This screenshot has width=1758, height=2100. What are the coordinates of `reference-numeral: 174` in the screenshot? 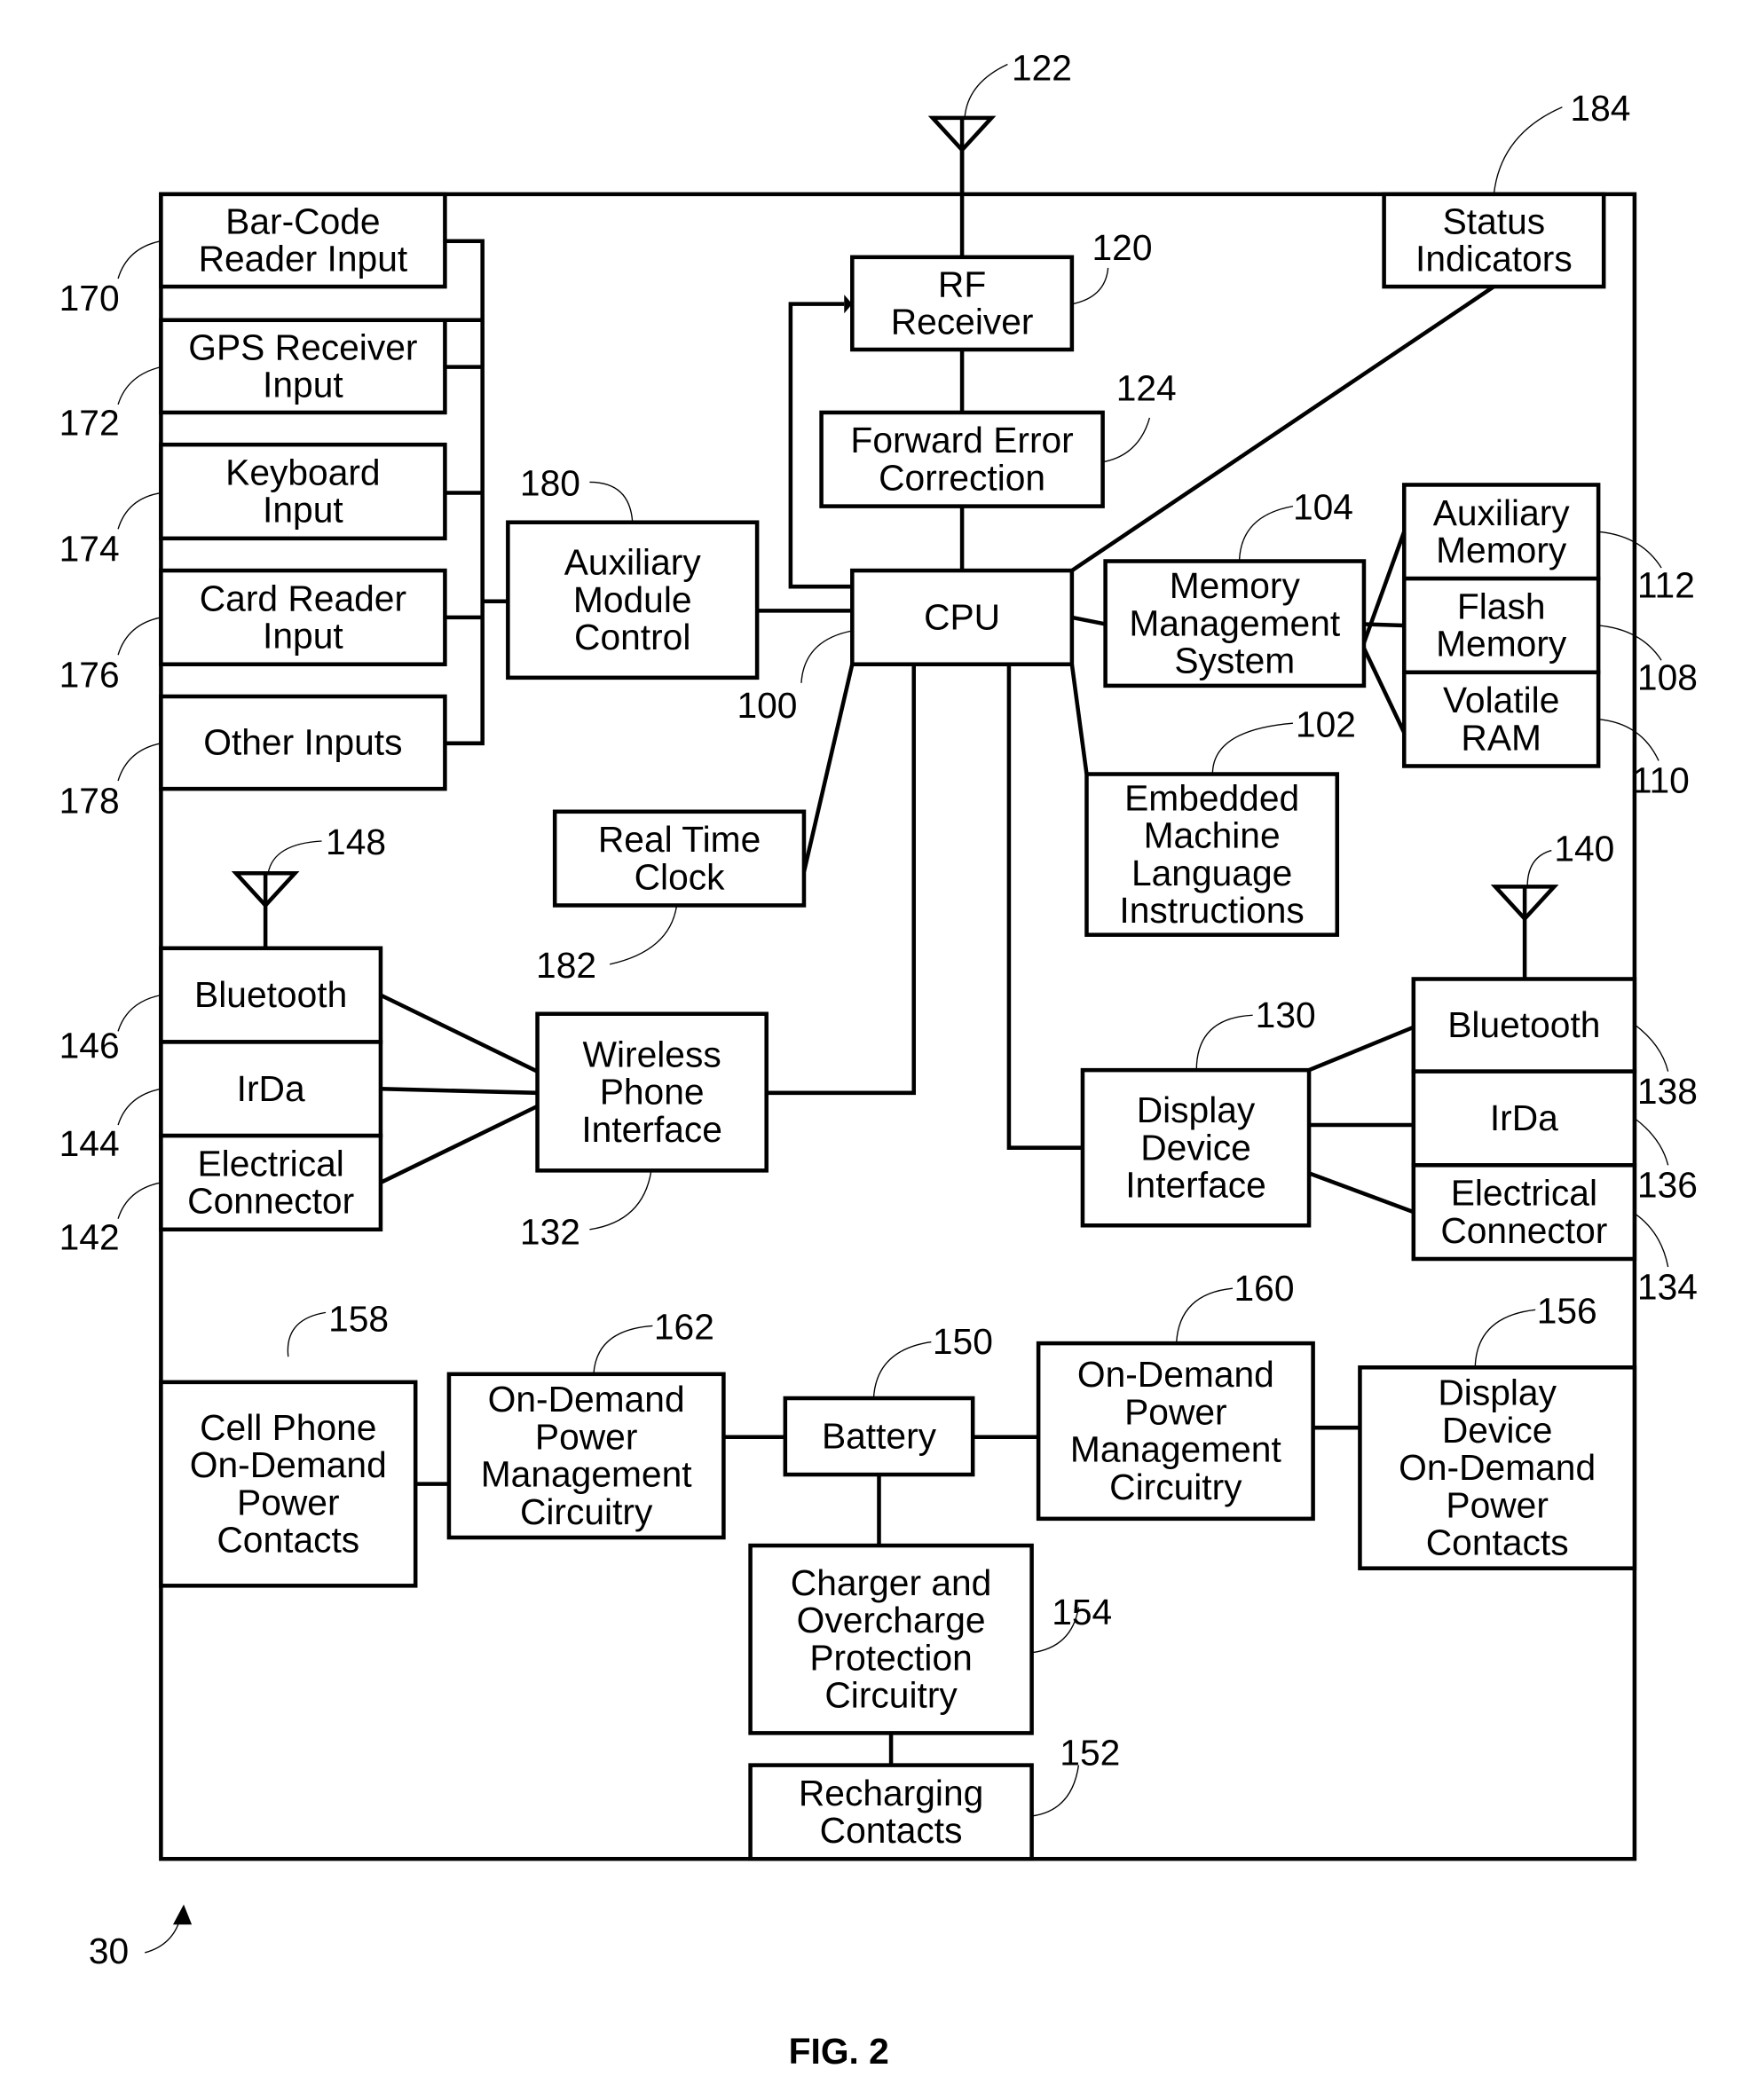 It's located at (89, 549).